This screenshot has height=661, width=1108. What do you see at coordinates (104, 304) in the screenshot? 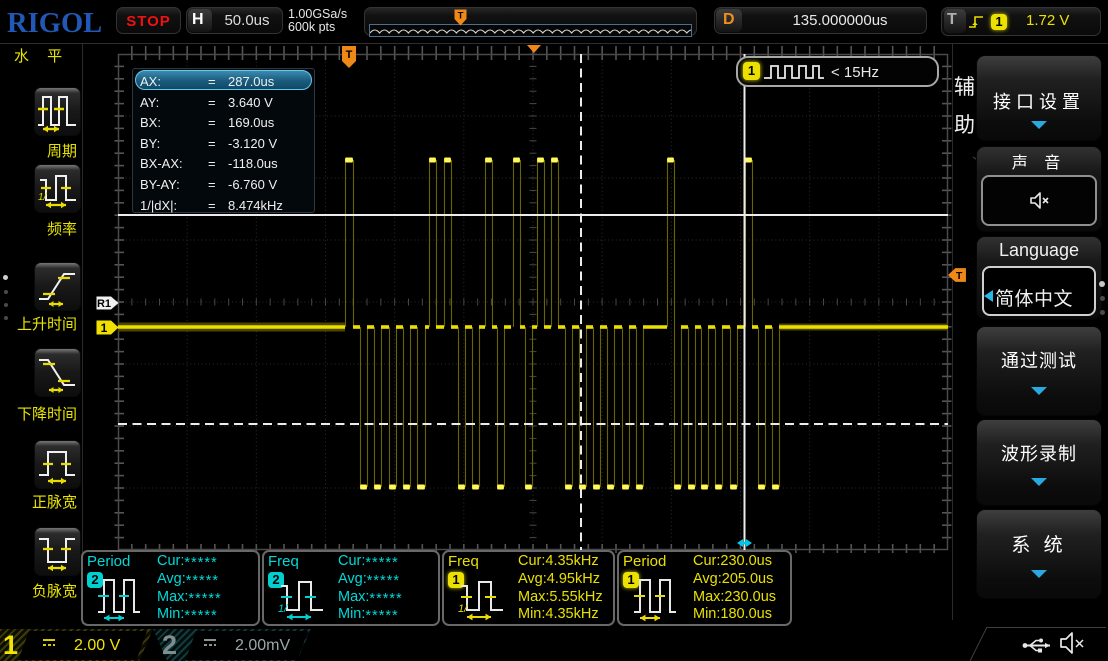
I see `svg-text: R1` at bounding box center [104, 304].